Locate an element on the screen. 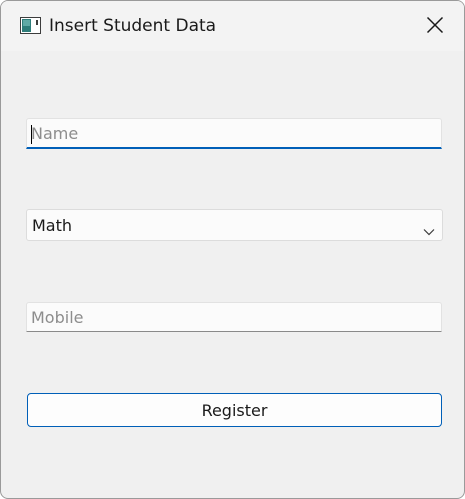  close-icon is located at coordinates (435, 27).